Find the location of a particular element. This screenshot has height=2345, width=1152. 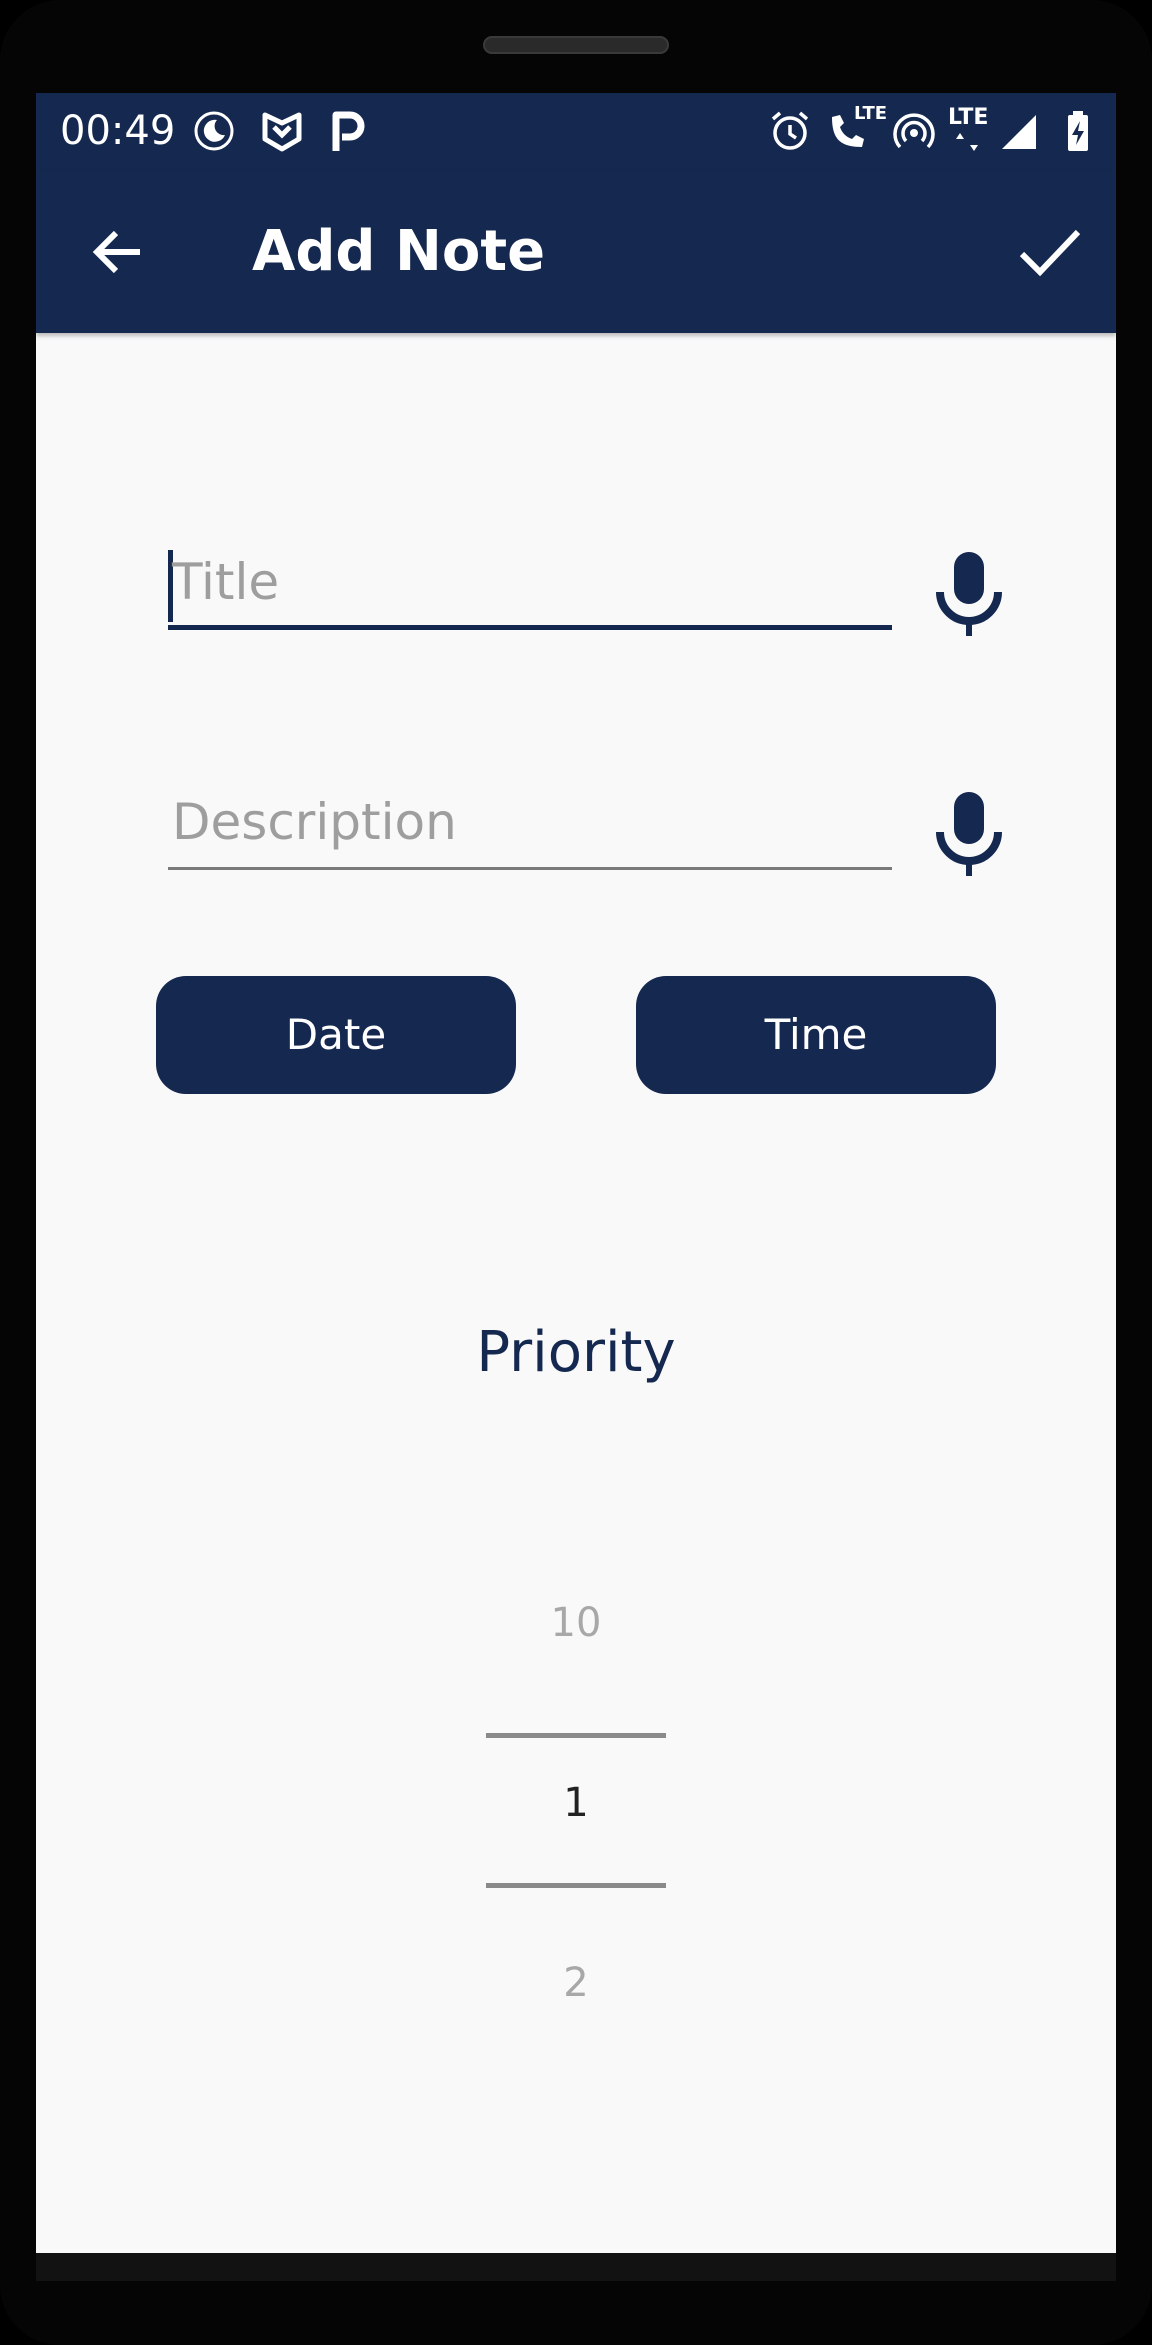

picker-divider-bottom is located at coordinates (576, 1885).